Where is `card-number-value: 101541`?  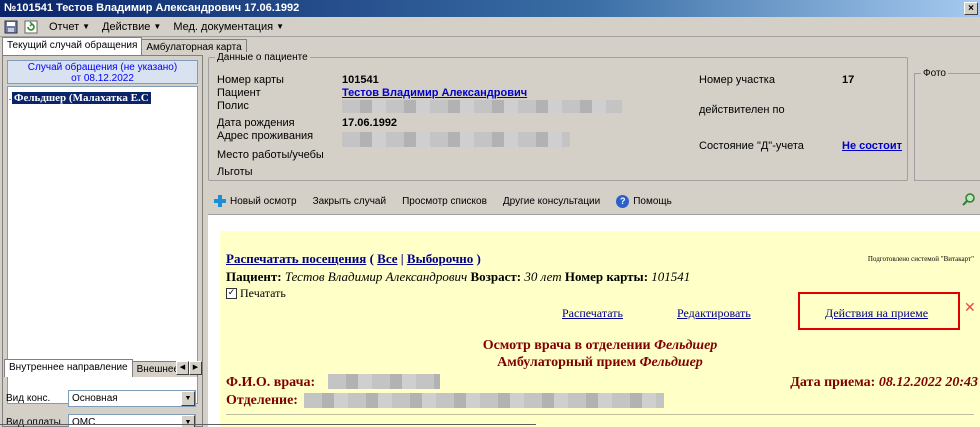 card-number-value: 101541 is located at coordinates (360, 80).